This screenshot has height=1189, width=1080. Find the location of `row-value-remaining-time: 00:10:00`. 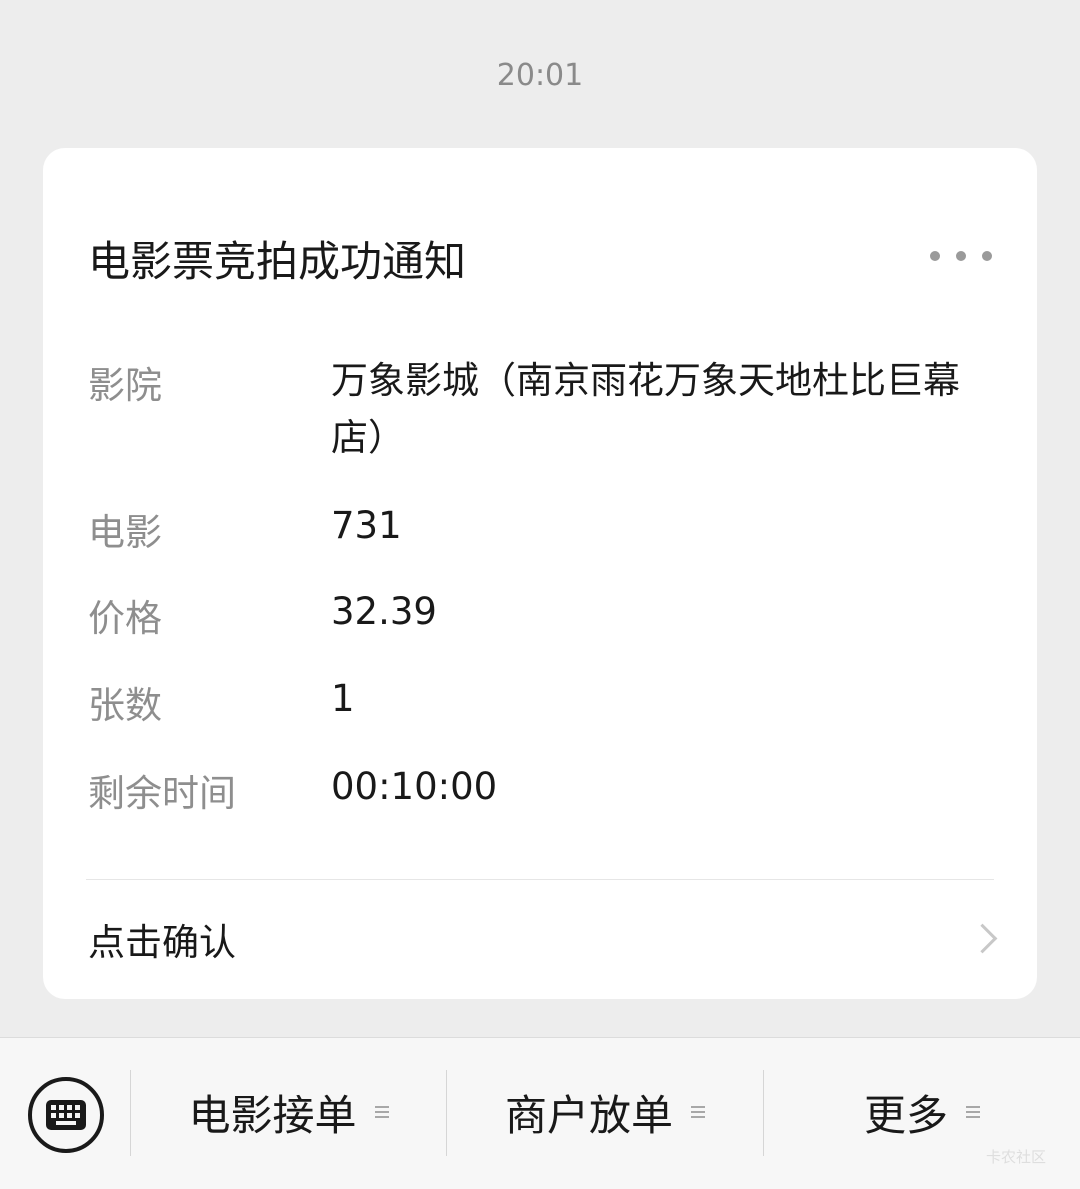

row-value-remaining-time: 00:10:00 is located at coordinates (414, 786).